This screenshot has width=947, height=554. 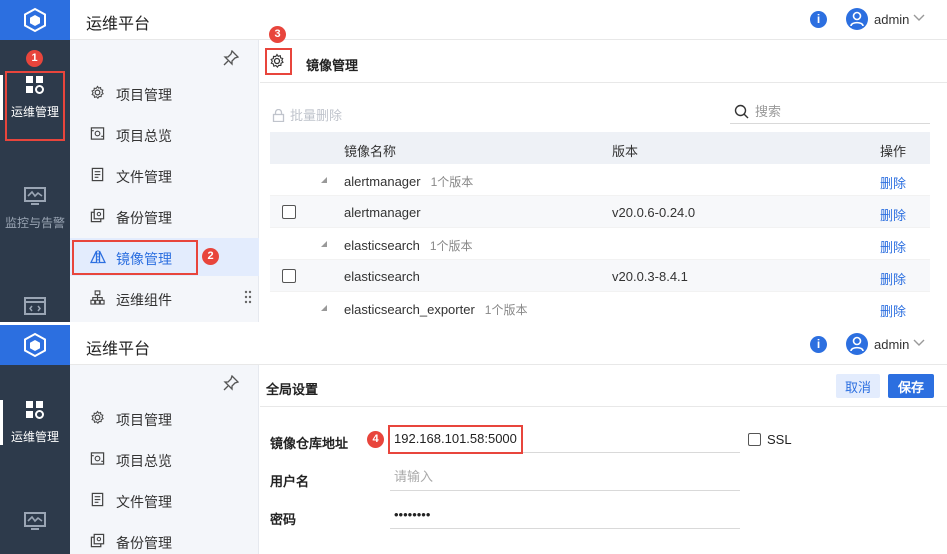 I want to click on save-button: 保存, so click(x=911, y=386).